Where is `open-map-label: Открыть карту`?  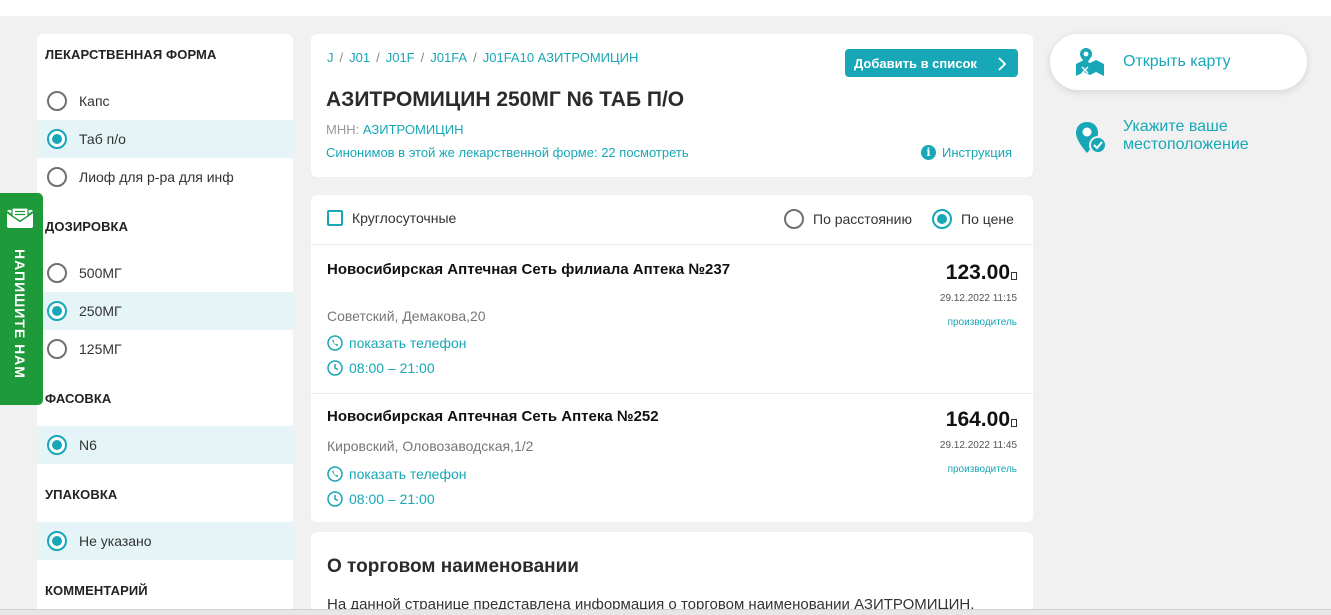
open-map-label: Открыть карту is located at coordinates (1177, 61).